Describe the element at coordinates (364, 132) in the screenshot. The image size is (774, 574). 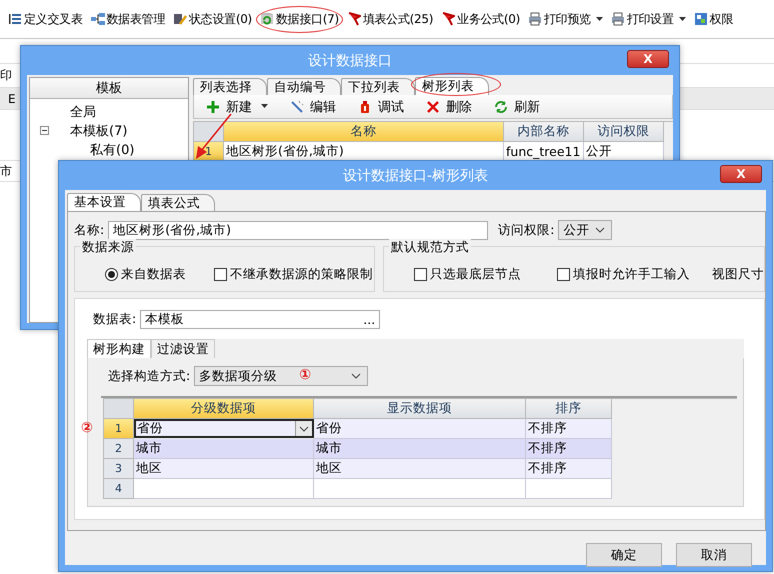
I see `column-header: 名称` at that location.